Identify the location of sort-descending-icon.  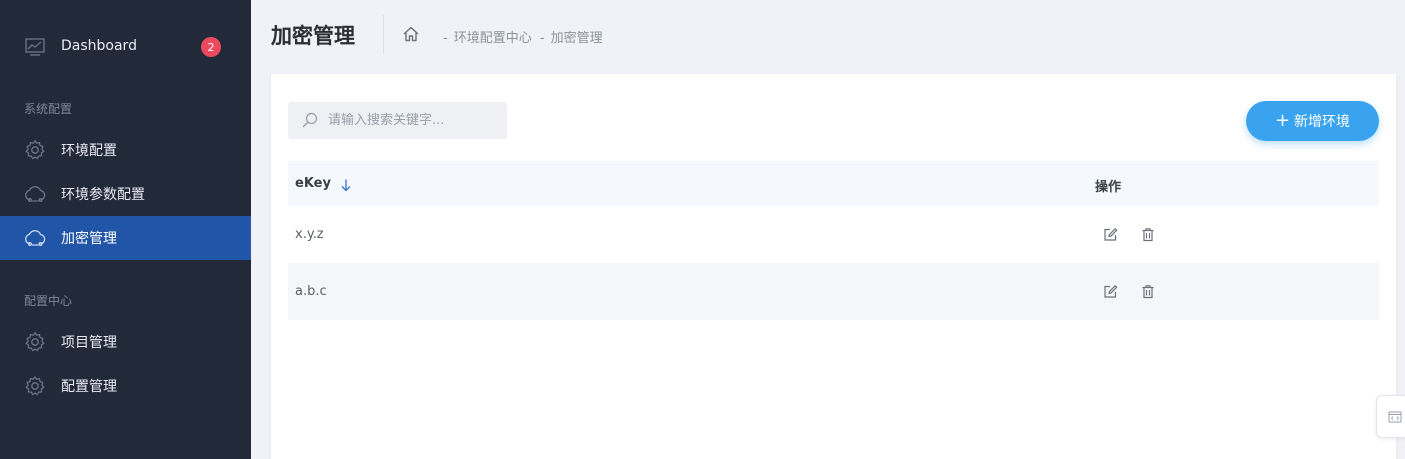
(346, 185).